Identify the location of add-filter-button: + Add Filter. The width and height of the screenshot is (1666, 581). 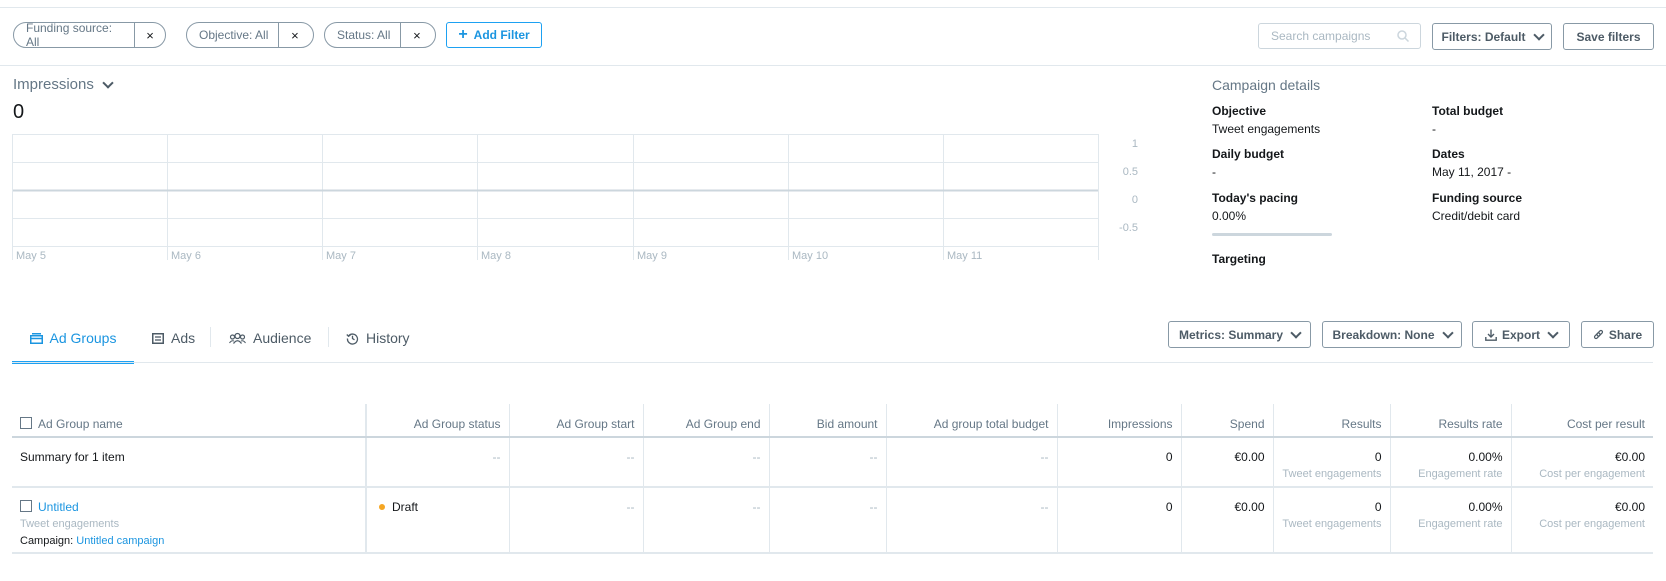
(494, 35).